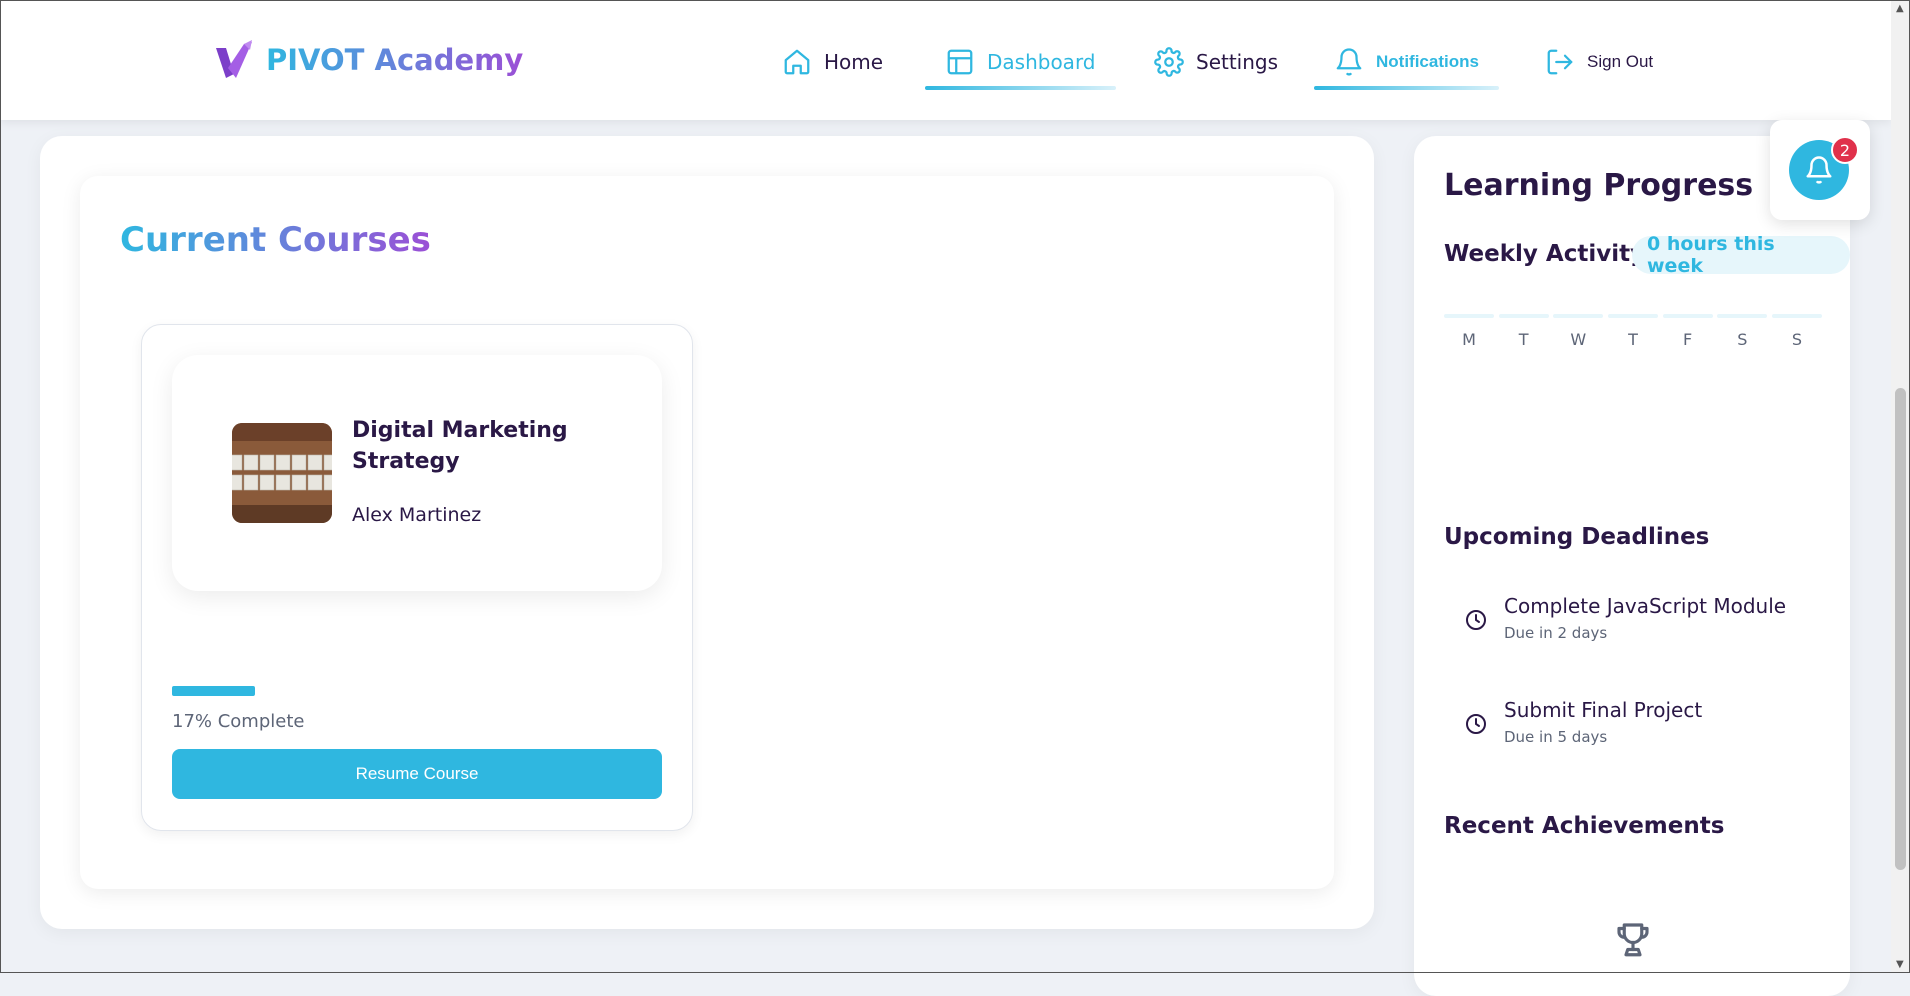 Image resolution: width=1910 pixels, height=996 pixels. Describe the element at coordinates (1169, 62) in the screenshot. I see `gear-icon` at that location.